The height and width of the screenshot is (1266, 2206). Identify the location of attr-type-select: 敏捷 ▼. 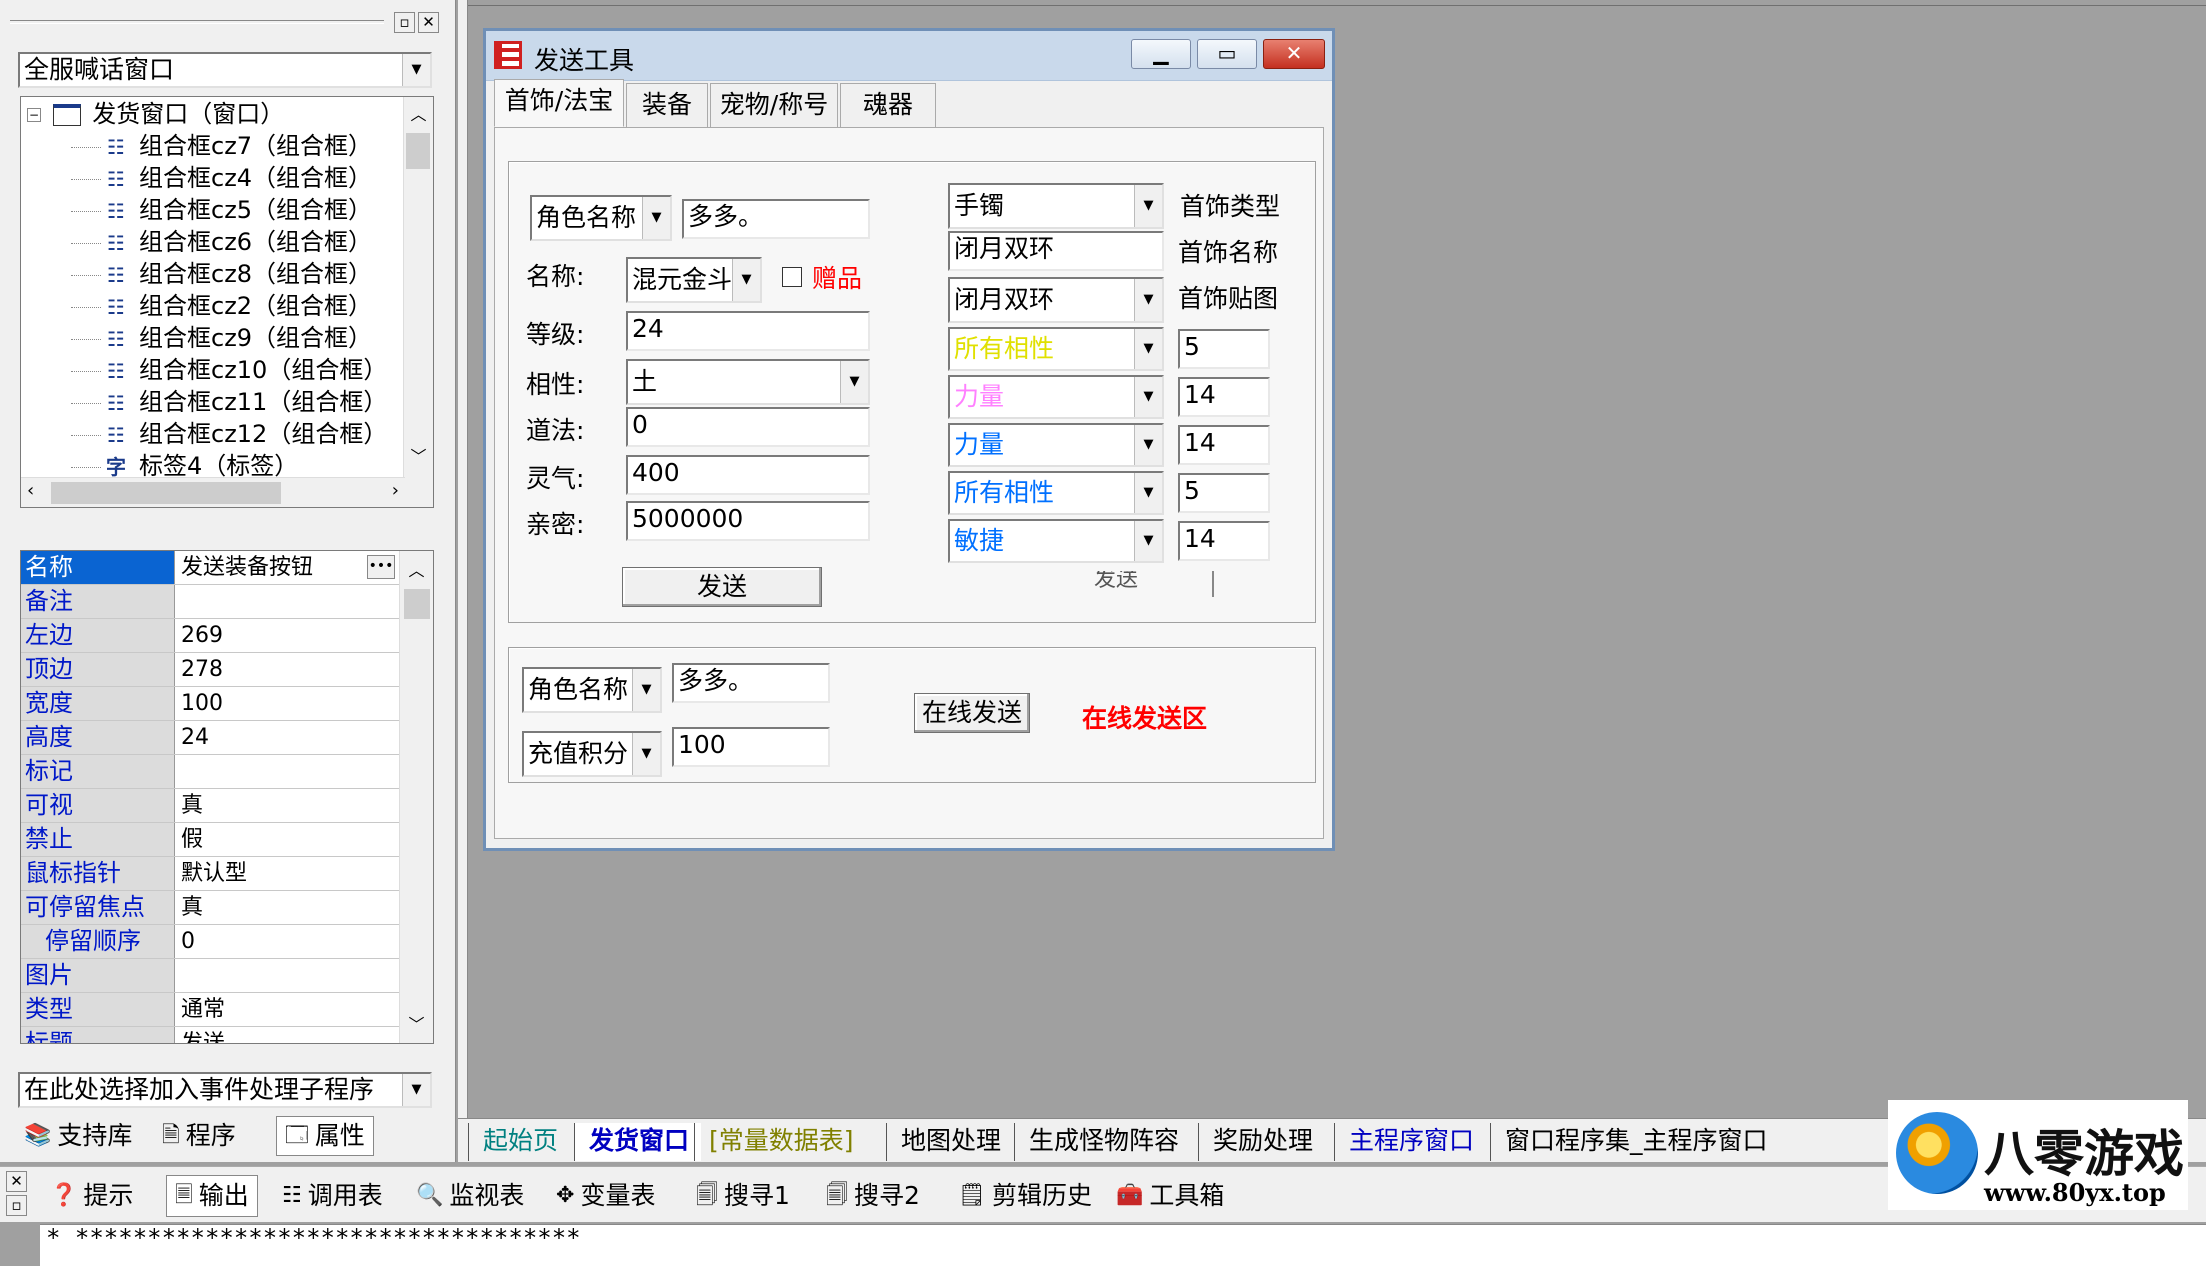
(1056, 541).